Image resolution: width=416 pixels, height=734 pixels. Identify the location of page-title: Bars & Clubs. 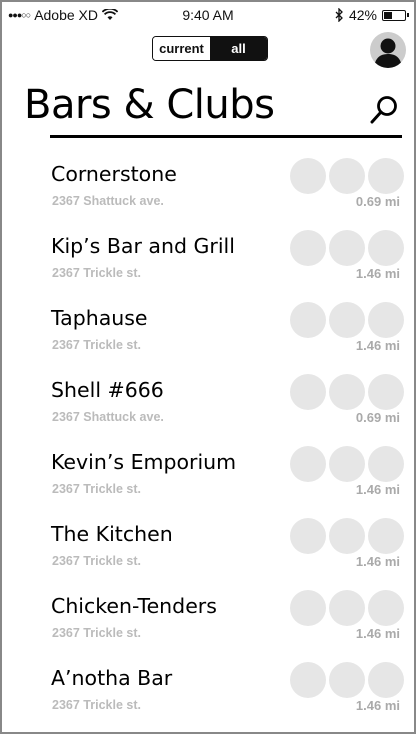
(149, 105).